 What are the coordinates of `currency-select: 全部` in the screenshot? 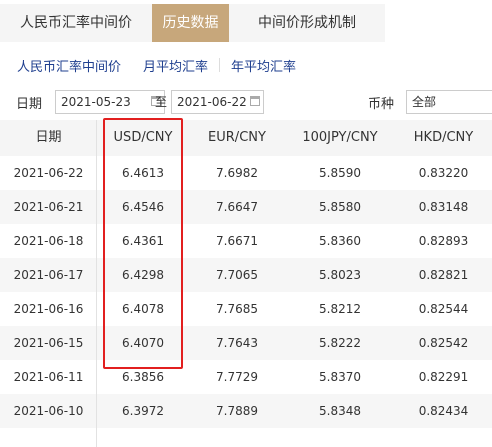 It's located at (449, 102).